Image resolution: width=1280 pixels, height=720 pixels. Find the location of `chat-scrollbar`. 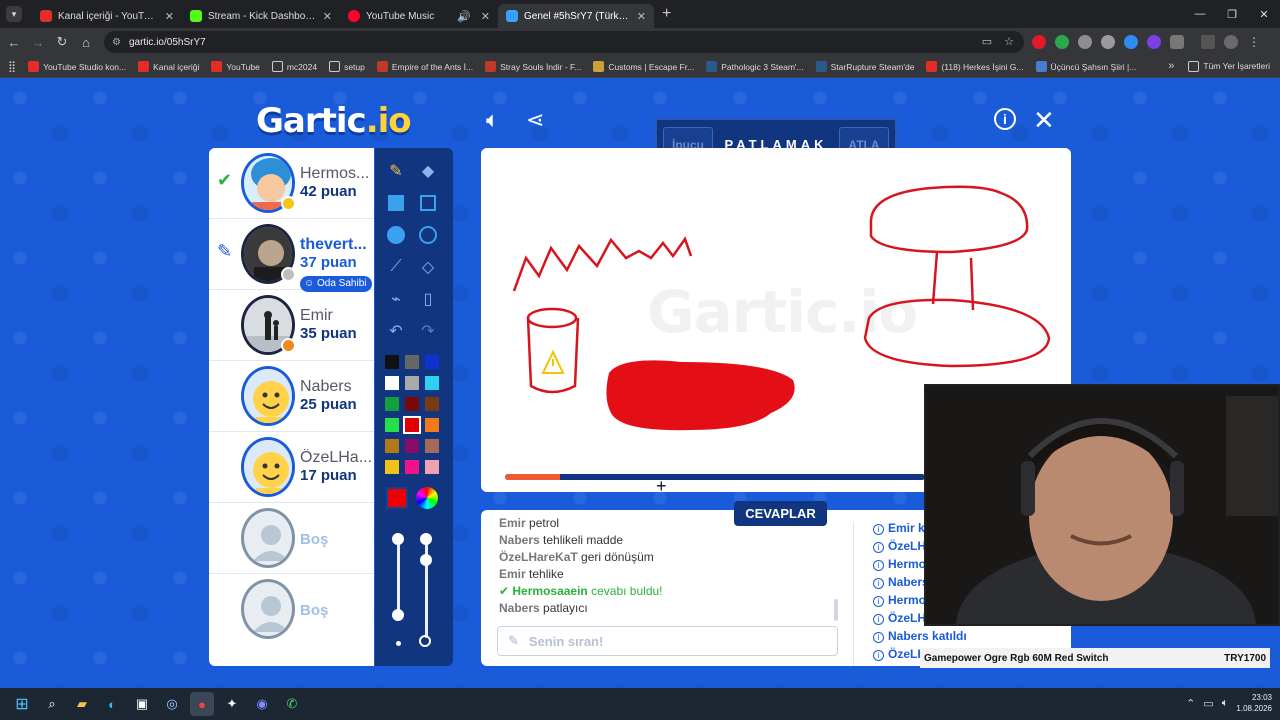

chat-scrollbar is located at coordinates (836, 610).